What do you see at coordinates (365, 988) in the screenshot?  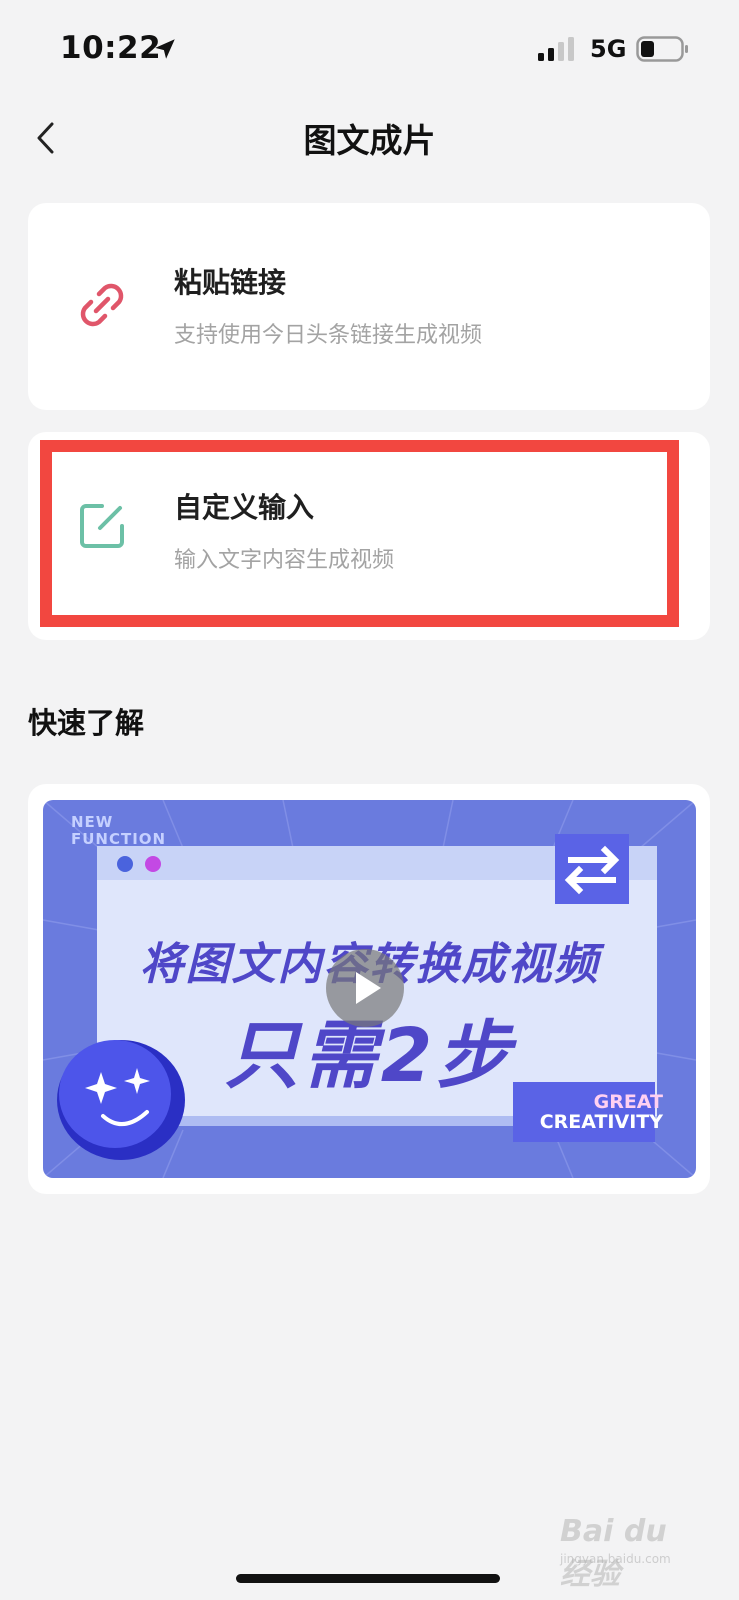 I see `play-icon` at bounding box center [365, 988].